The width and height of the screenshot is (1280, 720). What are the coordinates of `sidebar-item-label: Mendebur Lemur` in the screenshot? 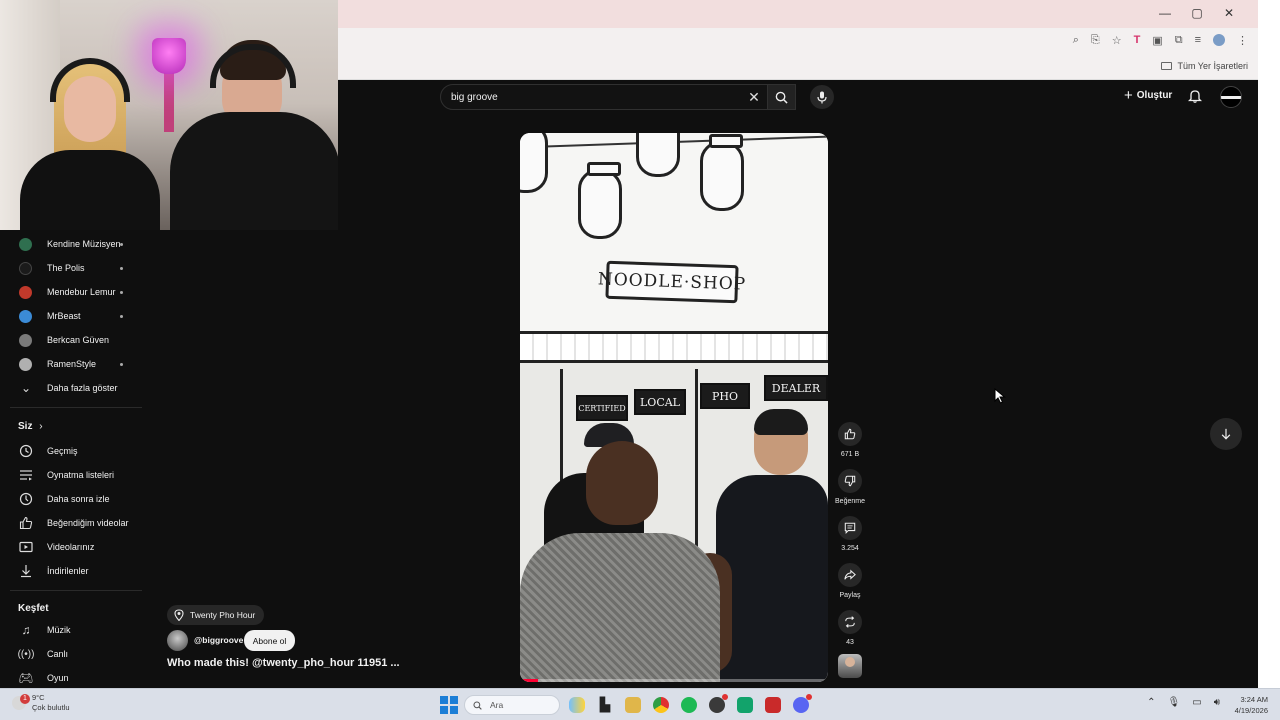 It's located at (81, 292).